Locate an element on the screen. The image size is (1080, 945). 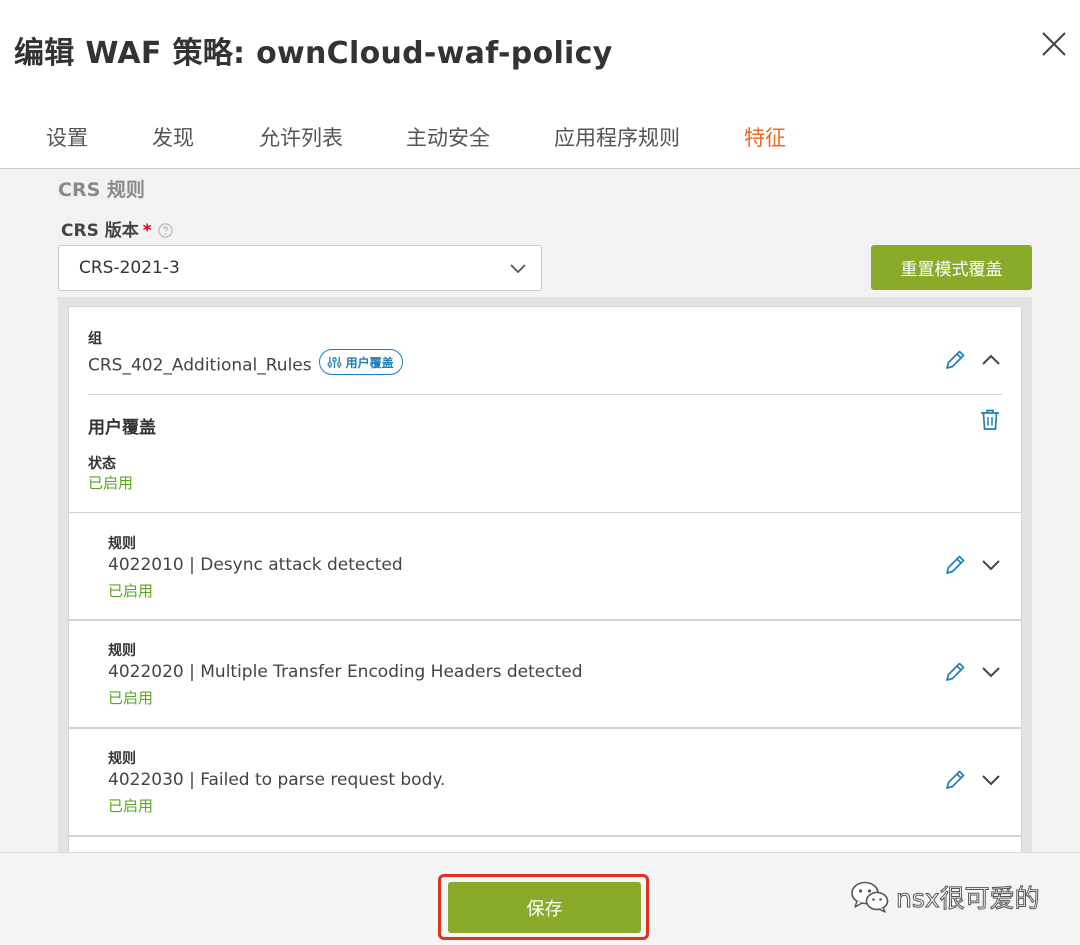
tab-application-rules: 应用程序规则 is located at coordinates (617, 137).